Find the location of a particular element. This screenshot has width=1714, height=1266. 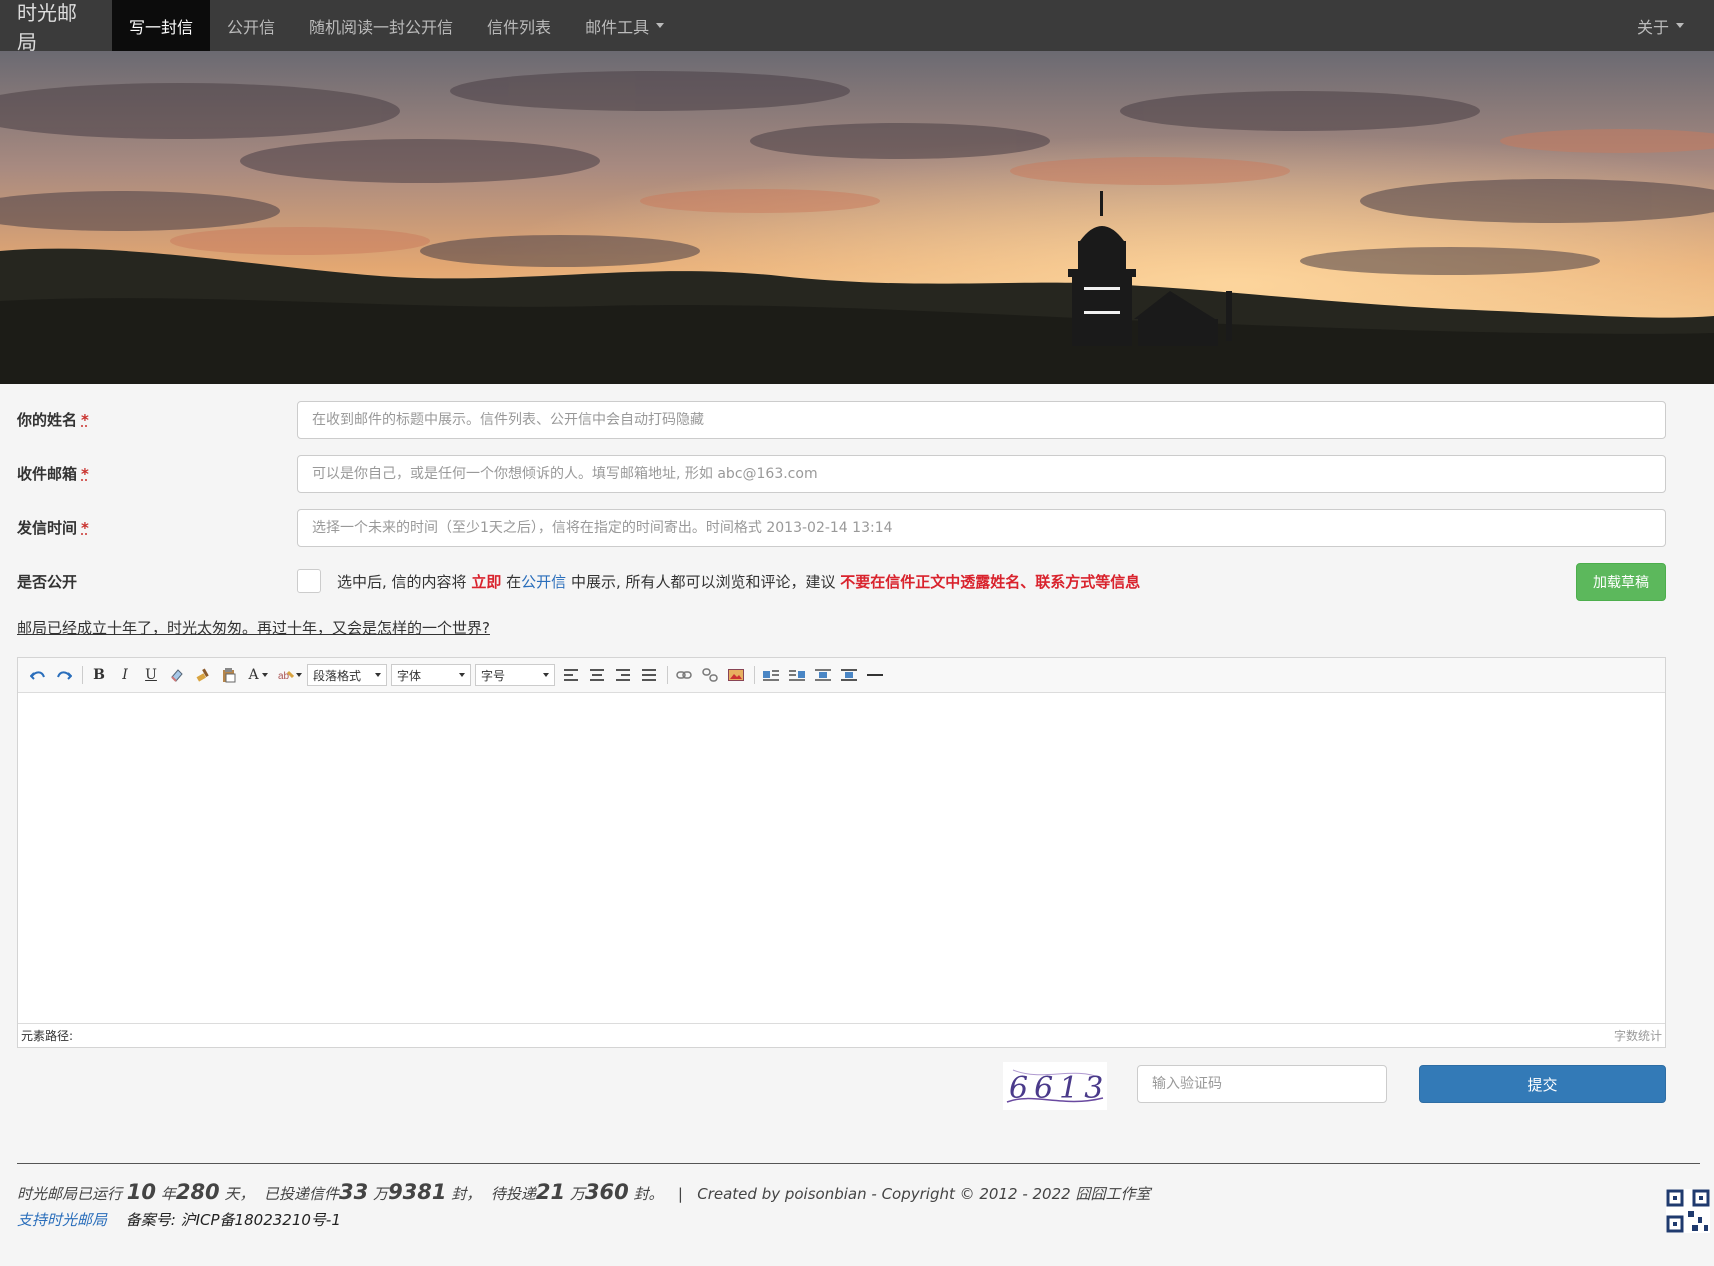

privacy-warning-text: 不要在信件正文中透露姓名、联系方式等信息 is located at coordinates (990, 581).